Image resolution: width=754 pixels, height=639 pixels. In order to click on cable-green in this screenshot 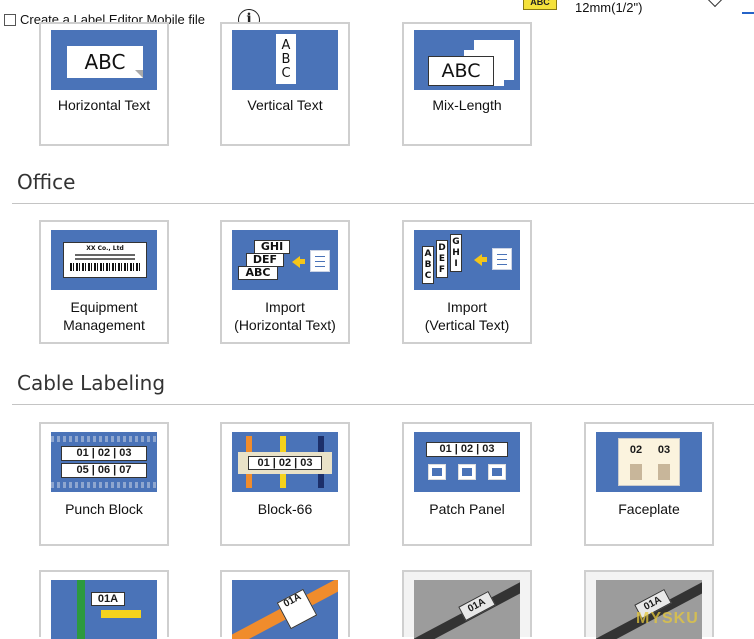, I will do `click(81, 609)`.